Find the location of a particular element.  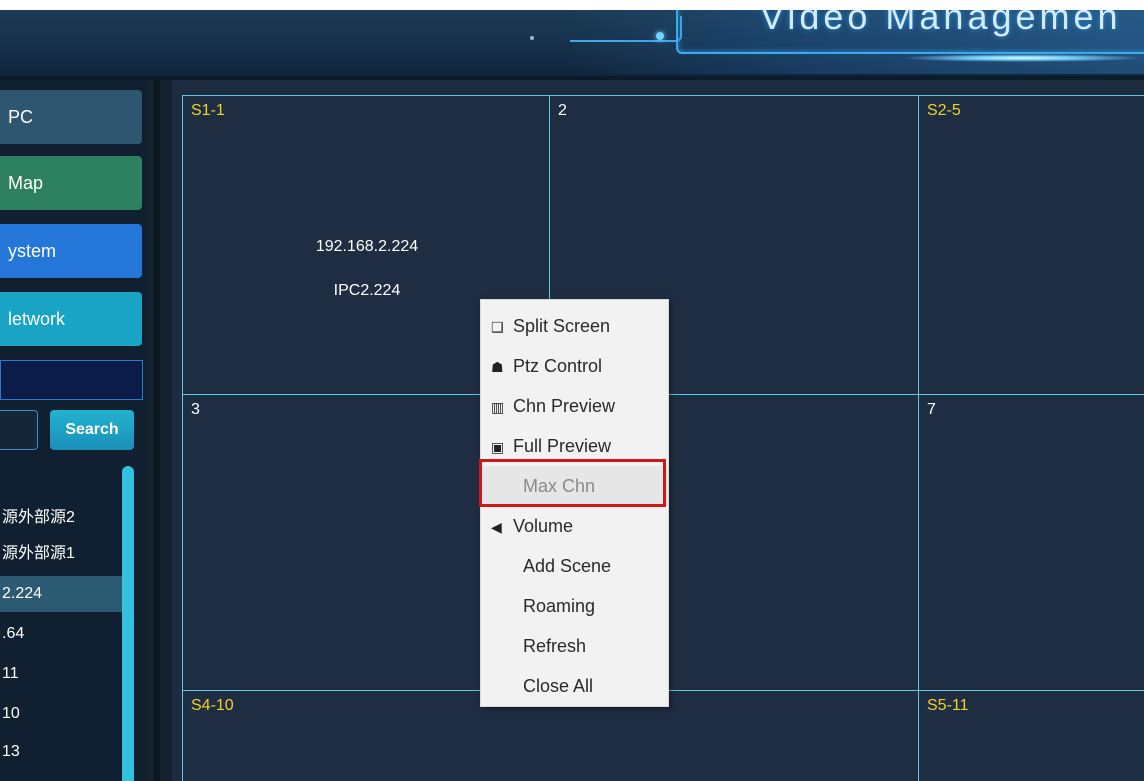

tree-item-64: .64 is located at coordinates (61, 634).